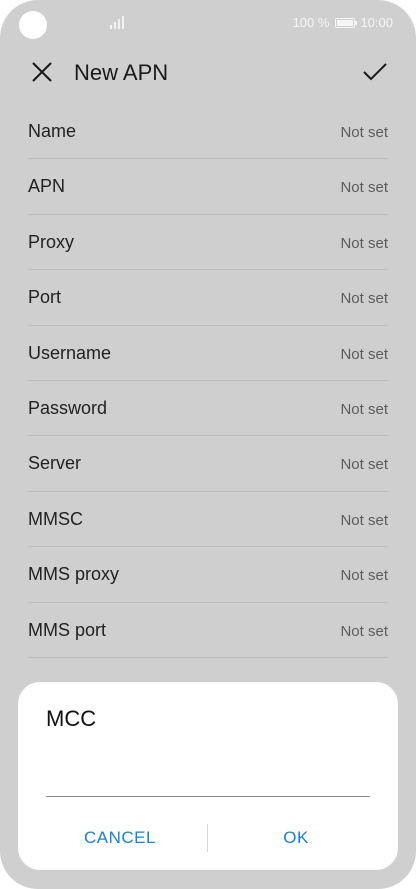  I want to click on field-label: MMSC, so click(55, 518).